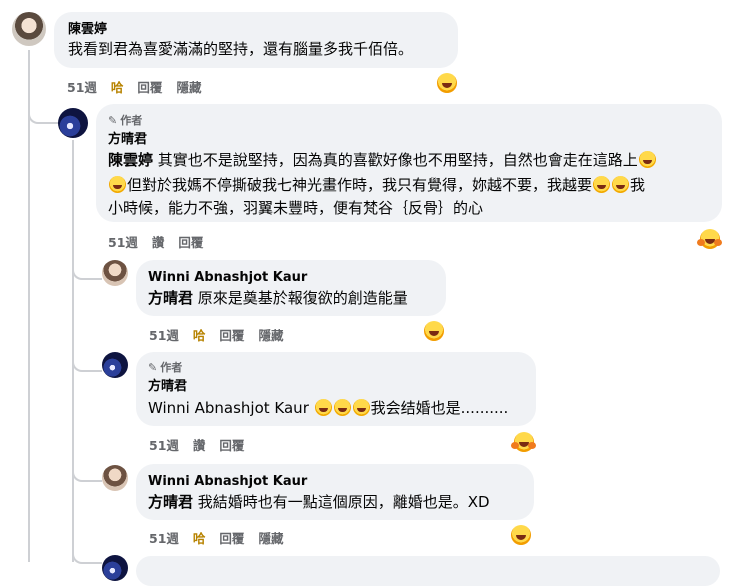 The image size is (735, 586). I want to click on mention-link: Winni Abnashjot Kaur, so click(228, 408).